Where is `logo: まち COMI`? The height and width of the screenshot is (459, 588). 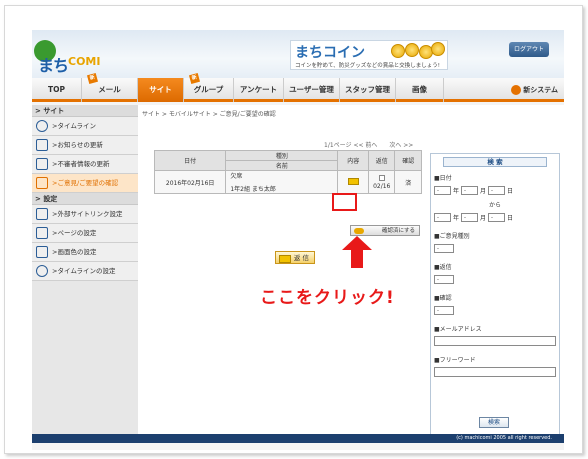
logo: まち COMI is located at coordinates (70, 57).